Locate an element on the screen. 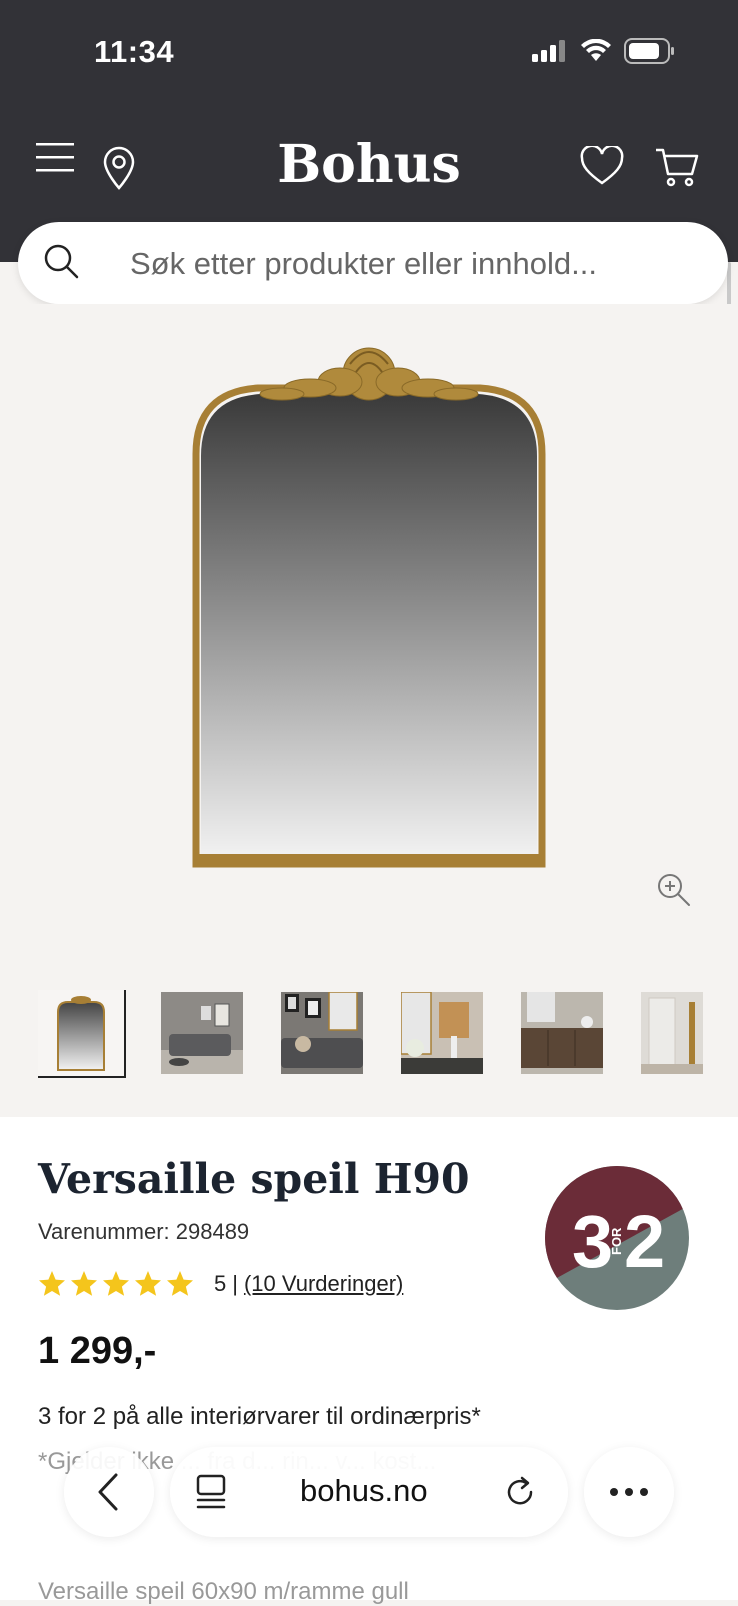  thumbnail-living-room-frames is located at coordinates (322, 1033).